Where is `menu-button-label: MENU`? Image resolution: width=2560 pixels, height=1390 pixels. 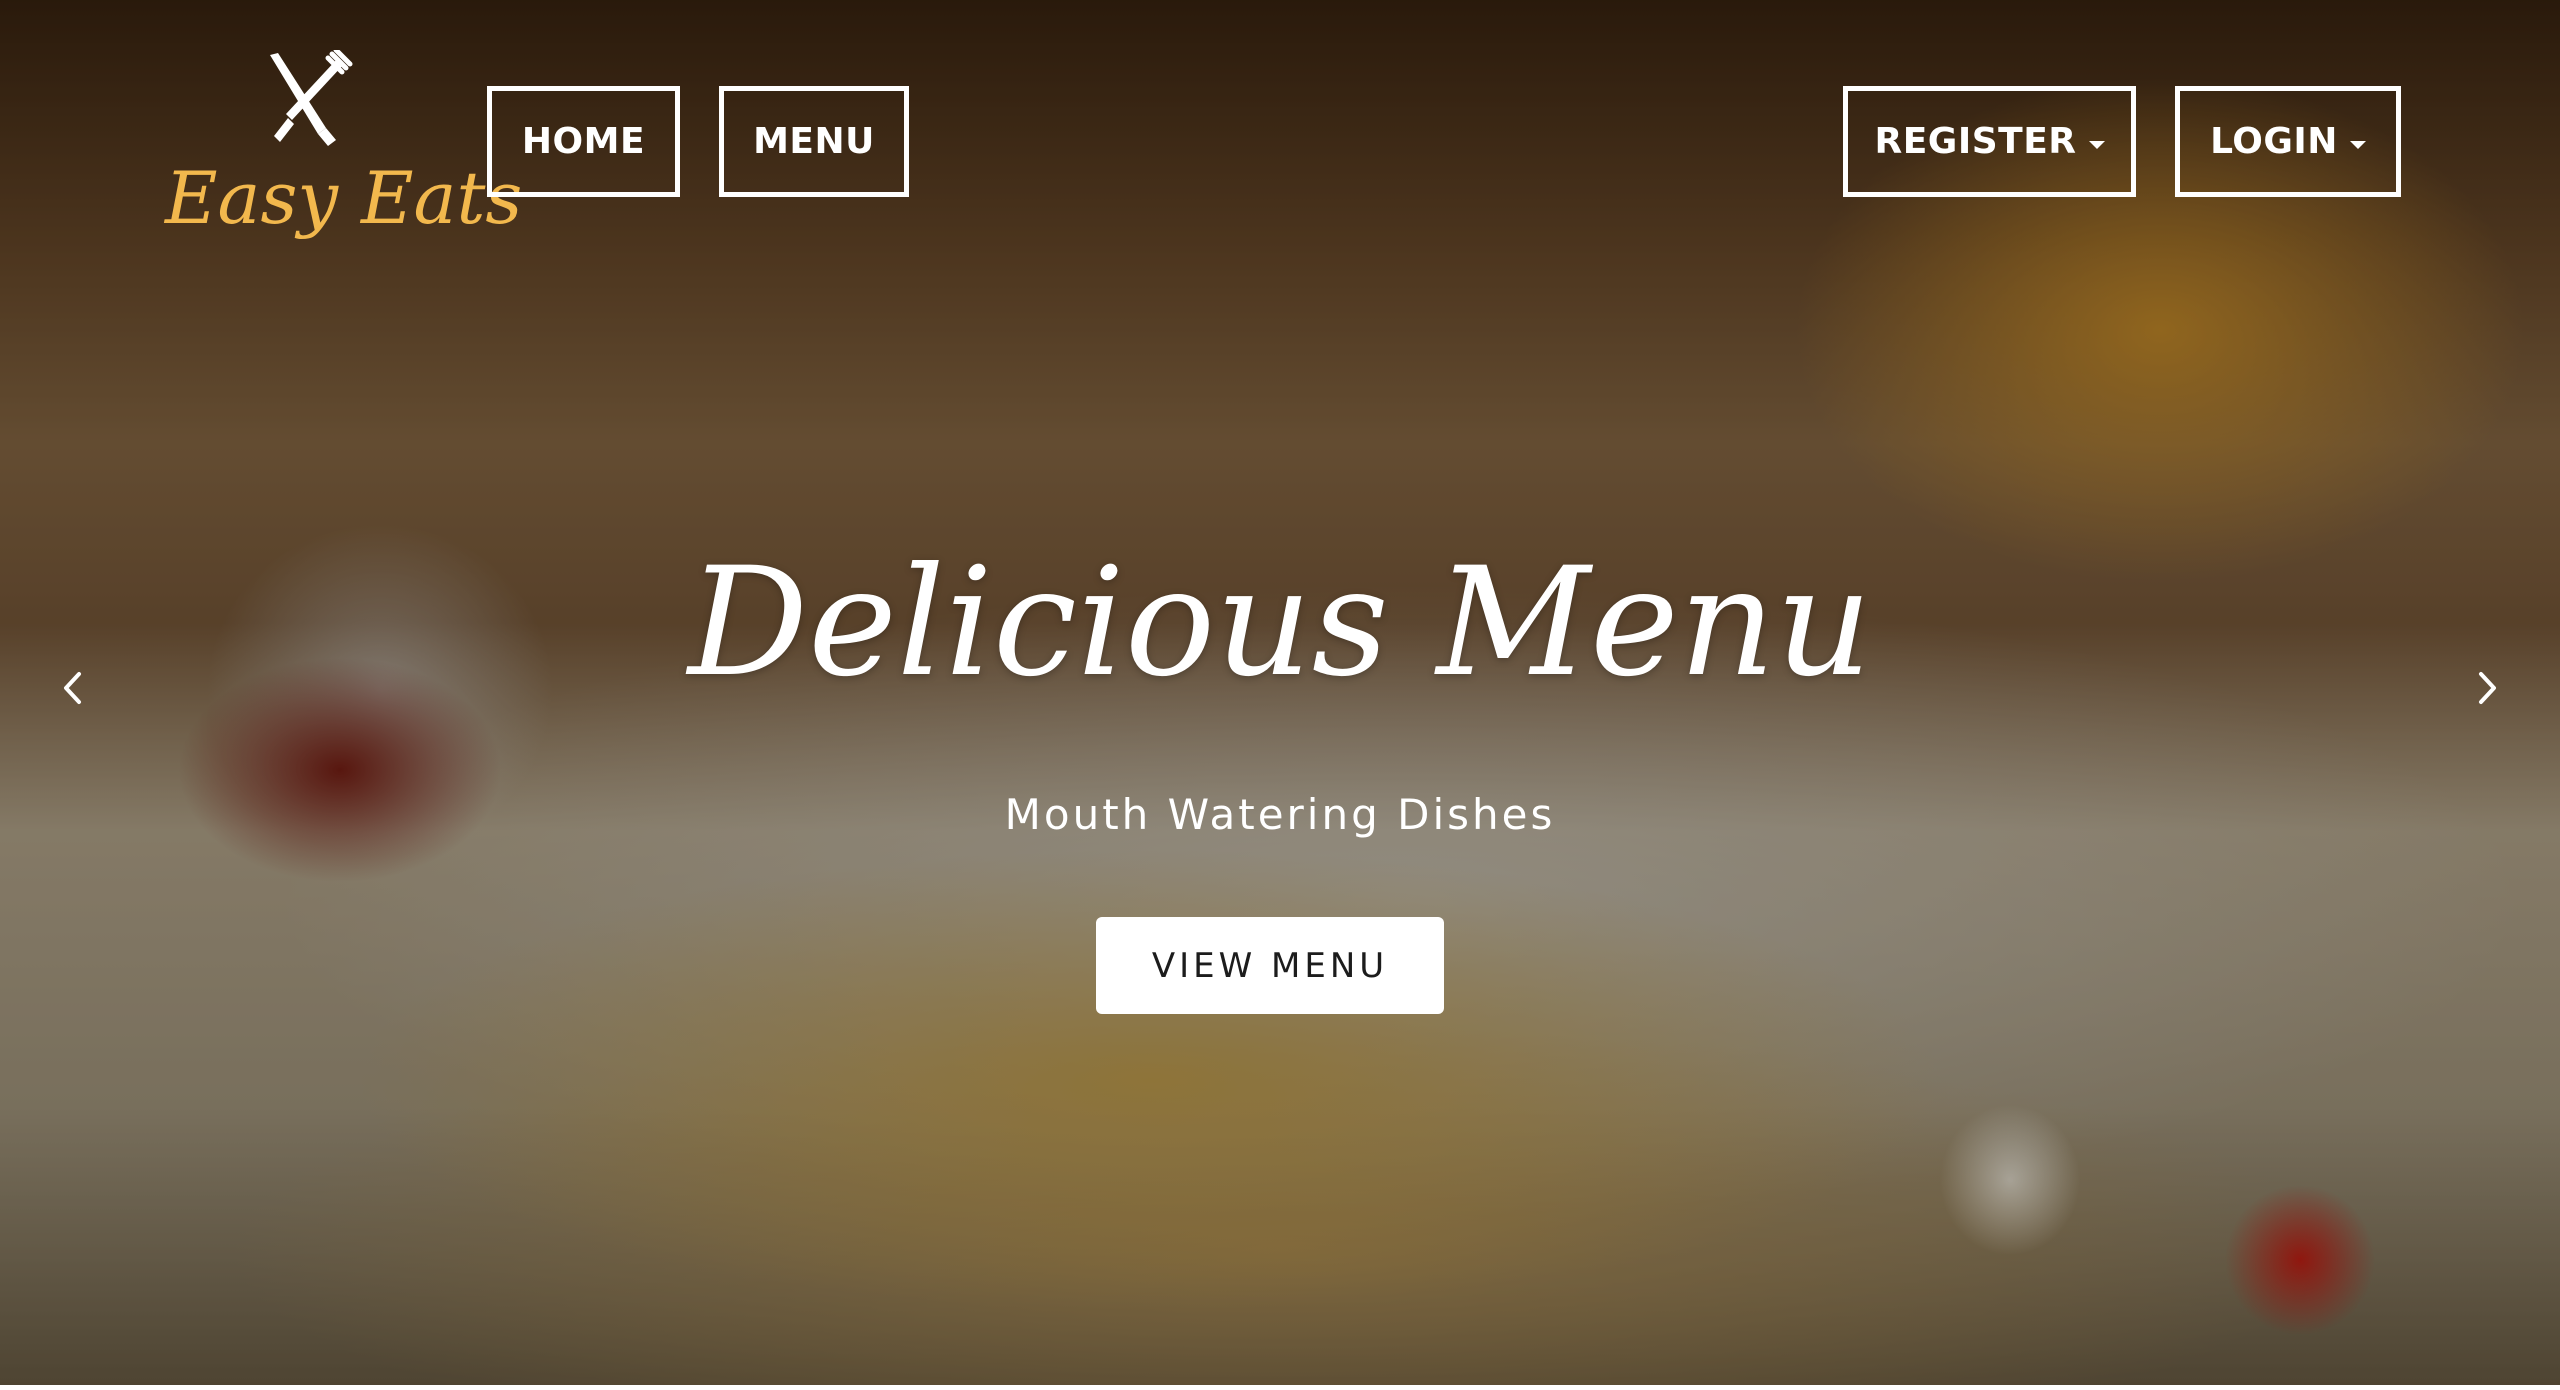 menu-button-label: MENU is located at coordinates (814, 141).